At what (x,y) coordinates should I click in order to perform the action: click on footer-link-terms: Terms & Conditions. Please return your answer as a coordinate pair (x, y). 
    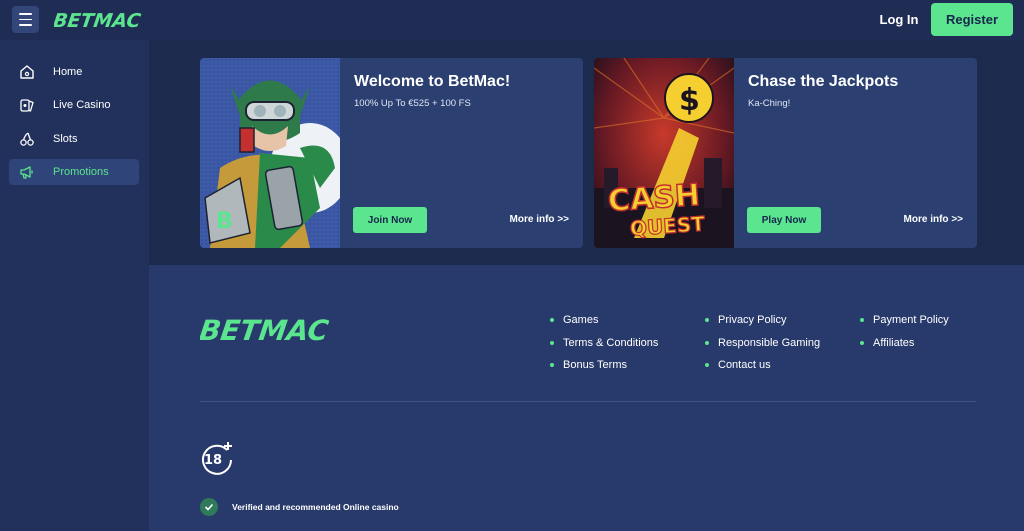
    Looking at the image, I should click on (604, 343).